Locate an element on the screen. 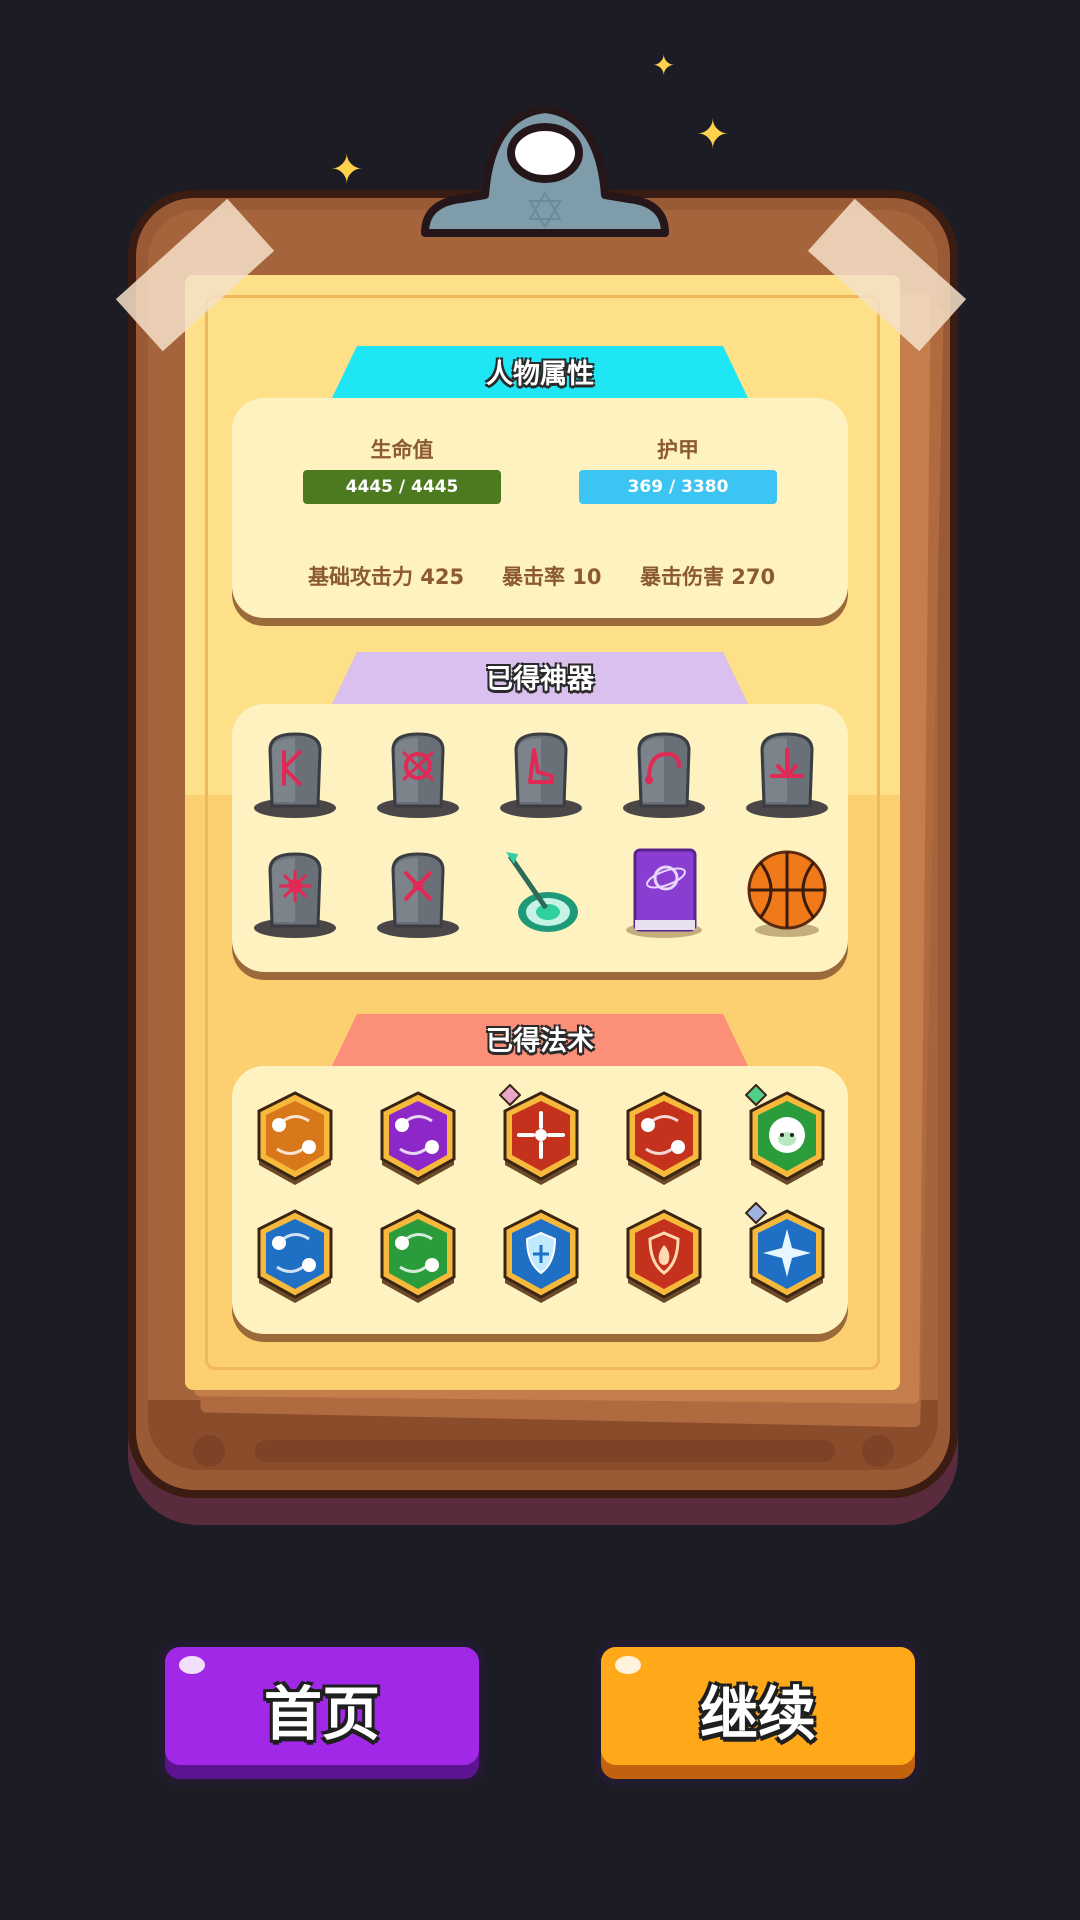  home-button: 首页 is located at coordinates (322, 1713).